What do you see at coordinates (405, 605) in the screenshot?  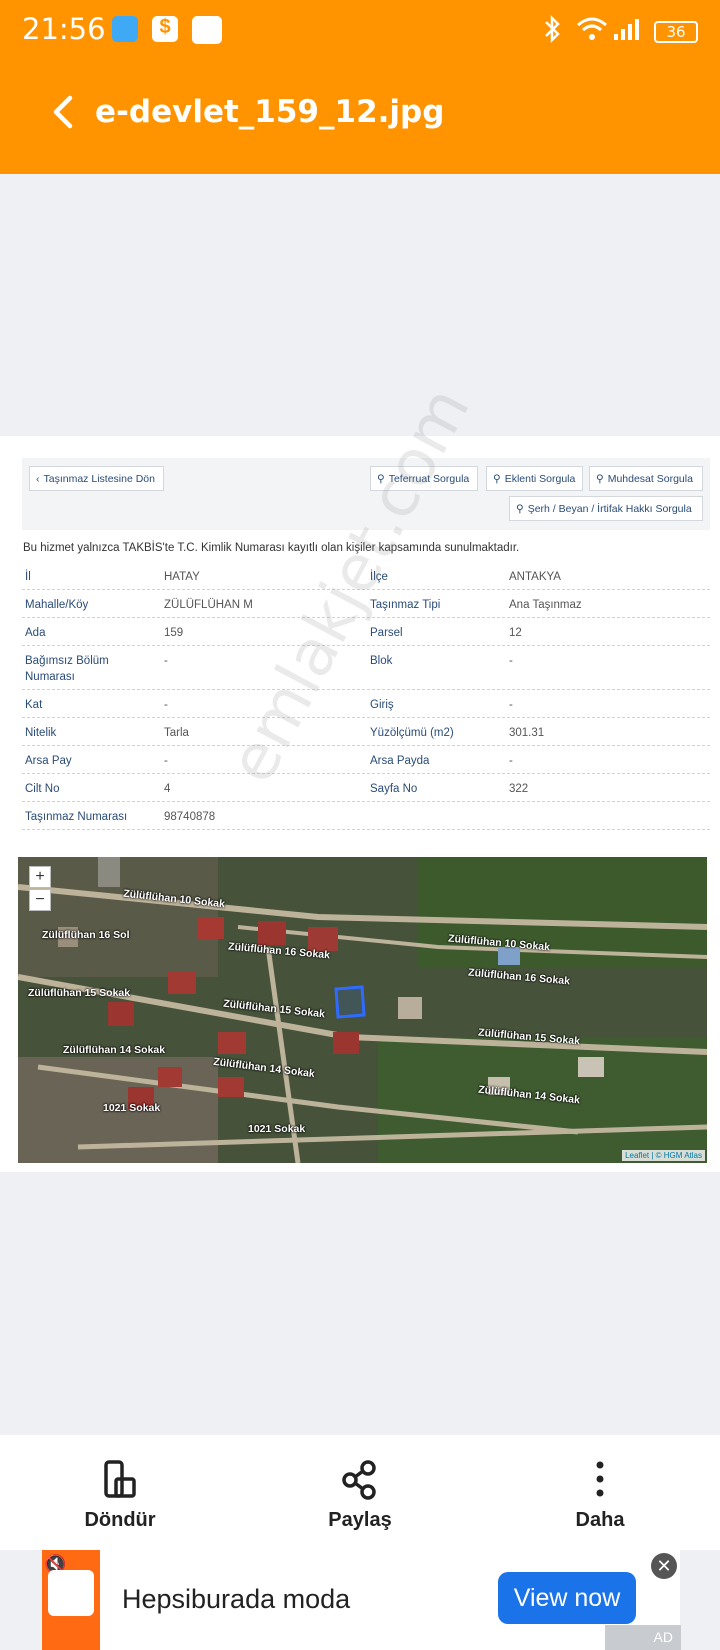 I see `field-label: Taşınmaz Tipi` at bounding box center [405, 605].